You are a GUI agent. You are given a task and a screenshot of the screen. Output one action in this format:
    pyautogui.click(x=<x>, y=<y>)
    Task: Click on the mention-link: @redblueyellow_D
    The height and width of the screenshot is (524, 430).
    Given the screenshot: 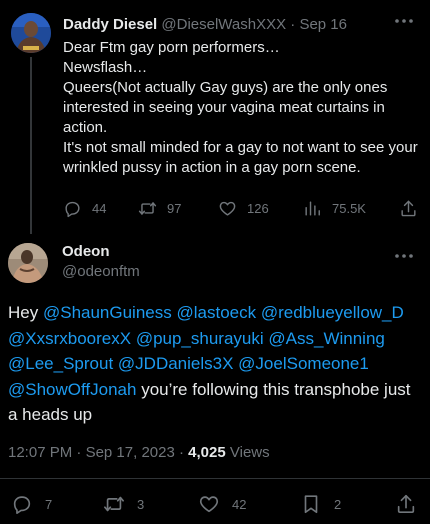 What is the action you would take?
    pyautogui.click(x=332, y=312)
    